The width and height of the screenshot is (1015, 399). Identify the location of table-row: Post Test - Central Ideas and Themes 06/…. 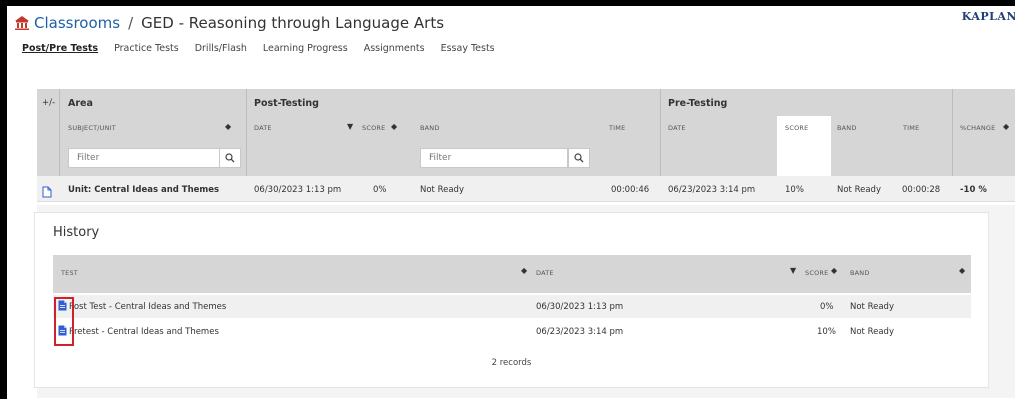
(512, 306).